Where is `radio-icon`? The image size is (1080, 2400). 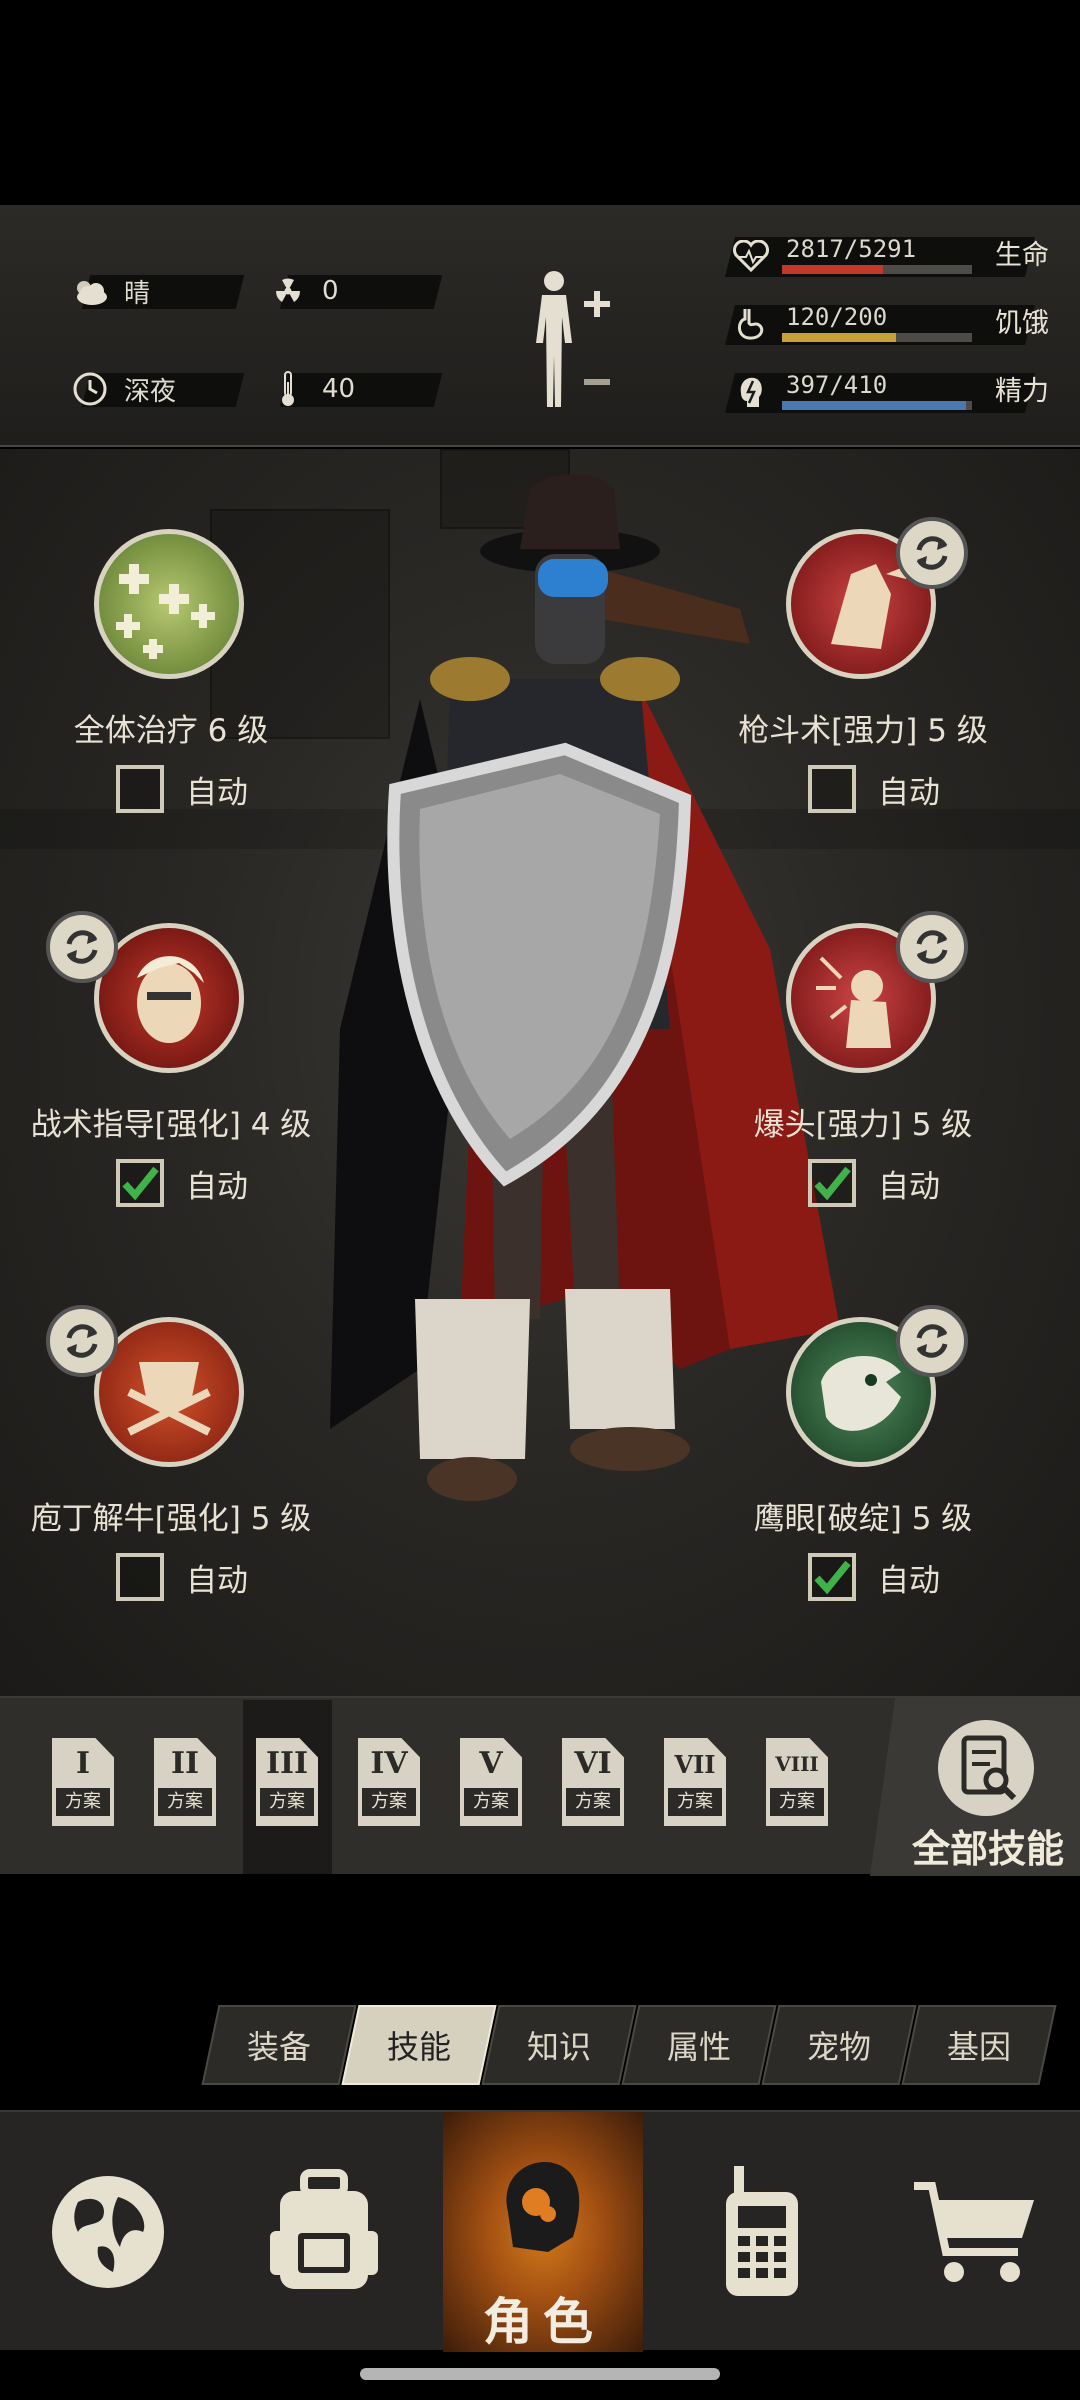 radio-icon is located at coordinates (762, 2231).